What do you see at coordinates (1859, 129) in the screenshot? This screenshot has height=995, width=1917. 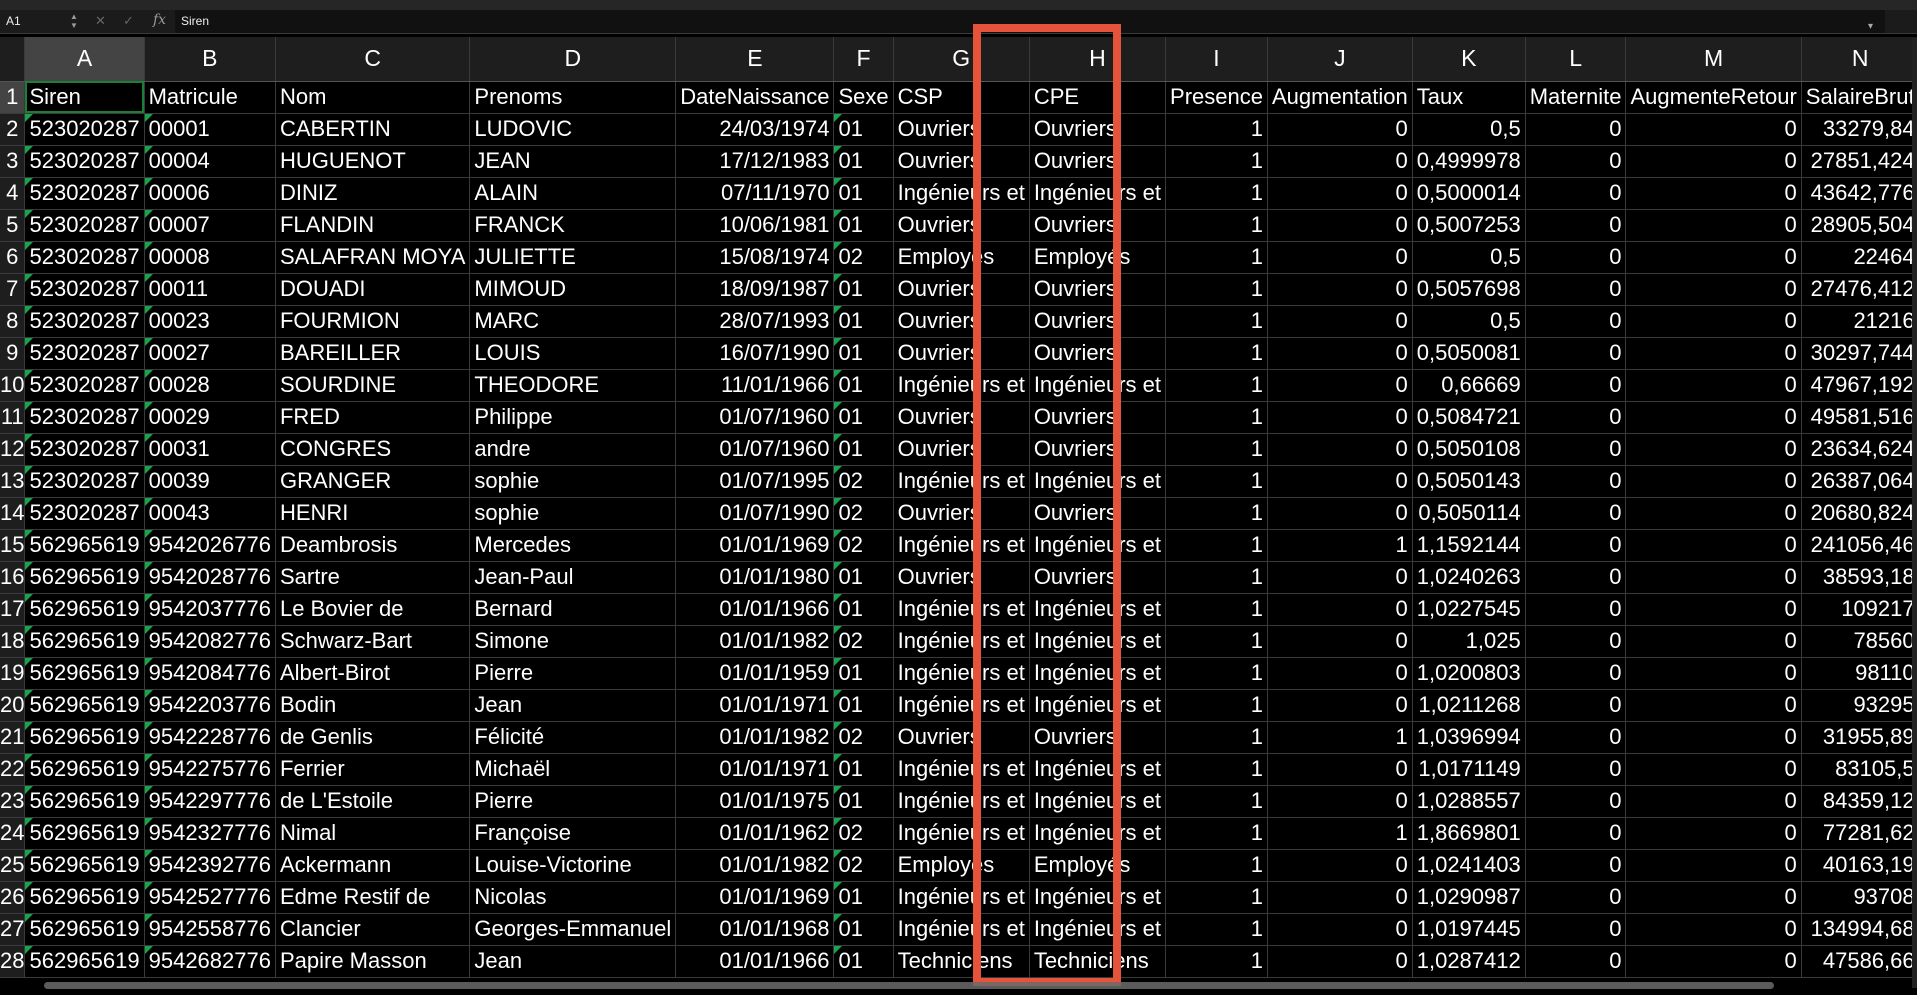 I see `cell-n: 33279,84` at bounding box center [1859, 129].